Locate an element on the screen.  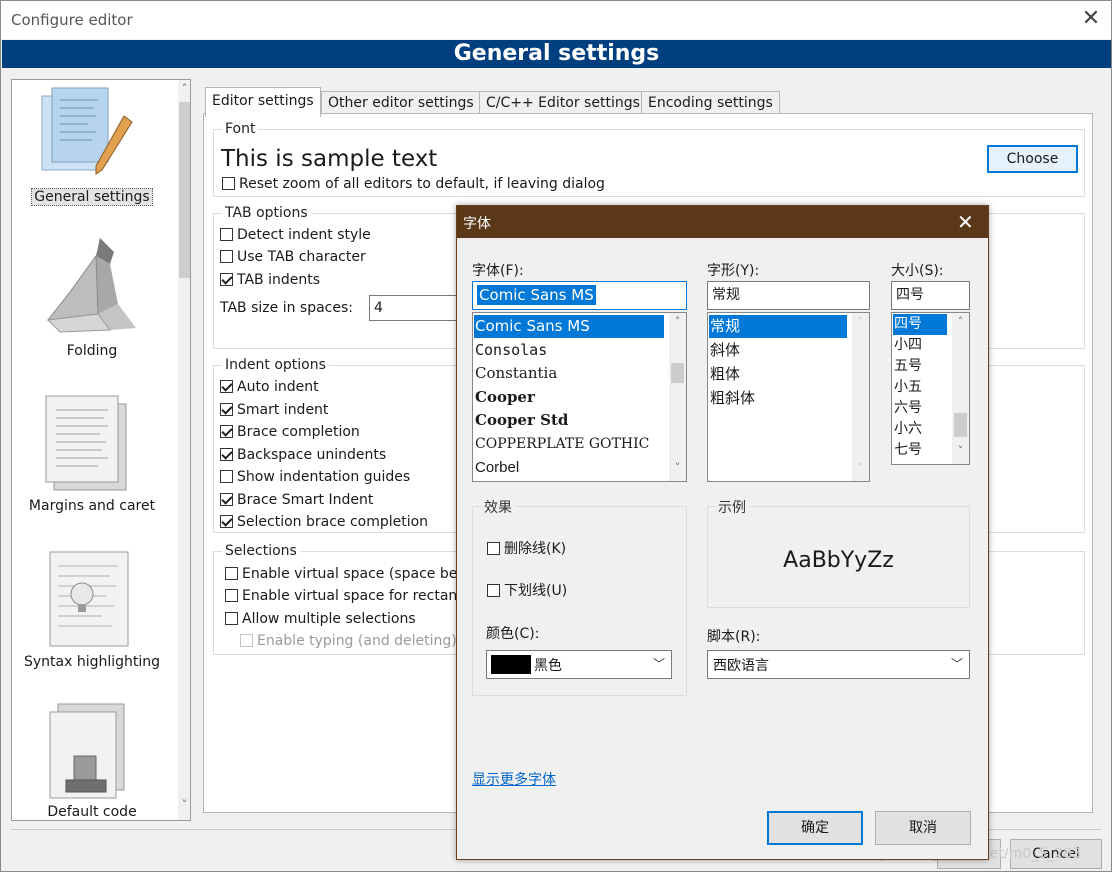
font-list-item: Constantia is located at coordinates (569, 373).